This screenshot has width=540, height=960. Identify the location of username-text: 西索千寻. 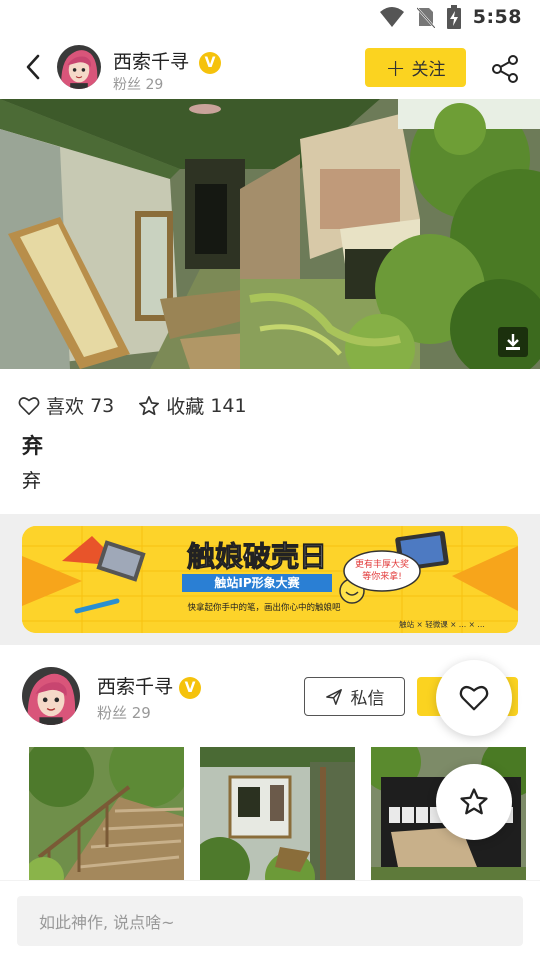
(151, 62).